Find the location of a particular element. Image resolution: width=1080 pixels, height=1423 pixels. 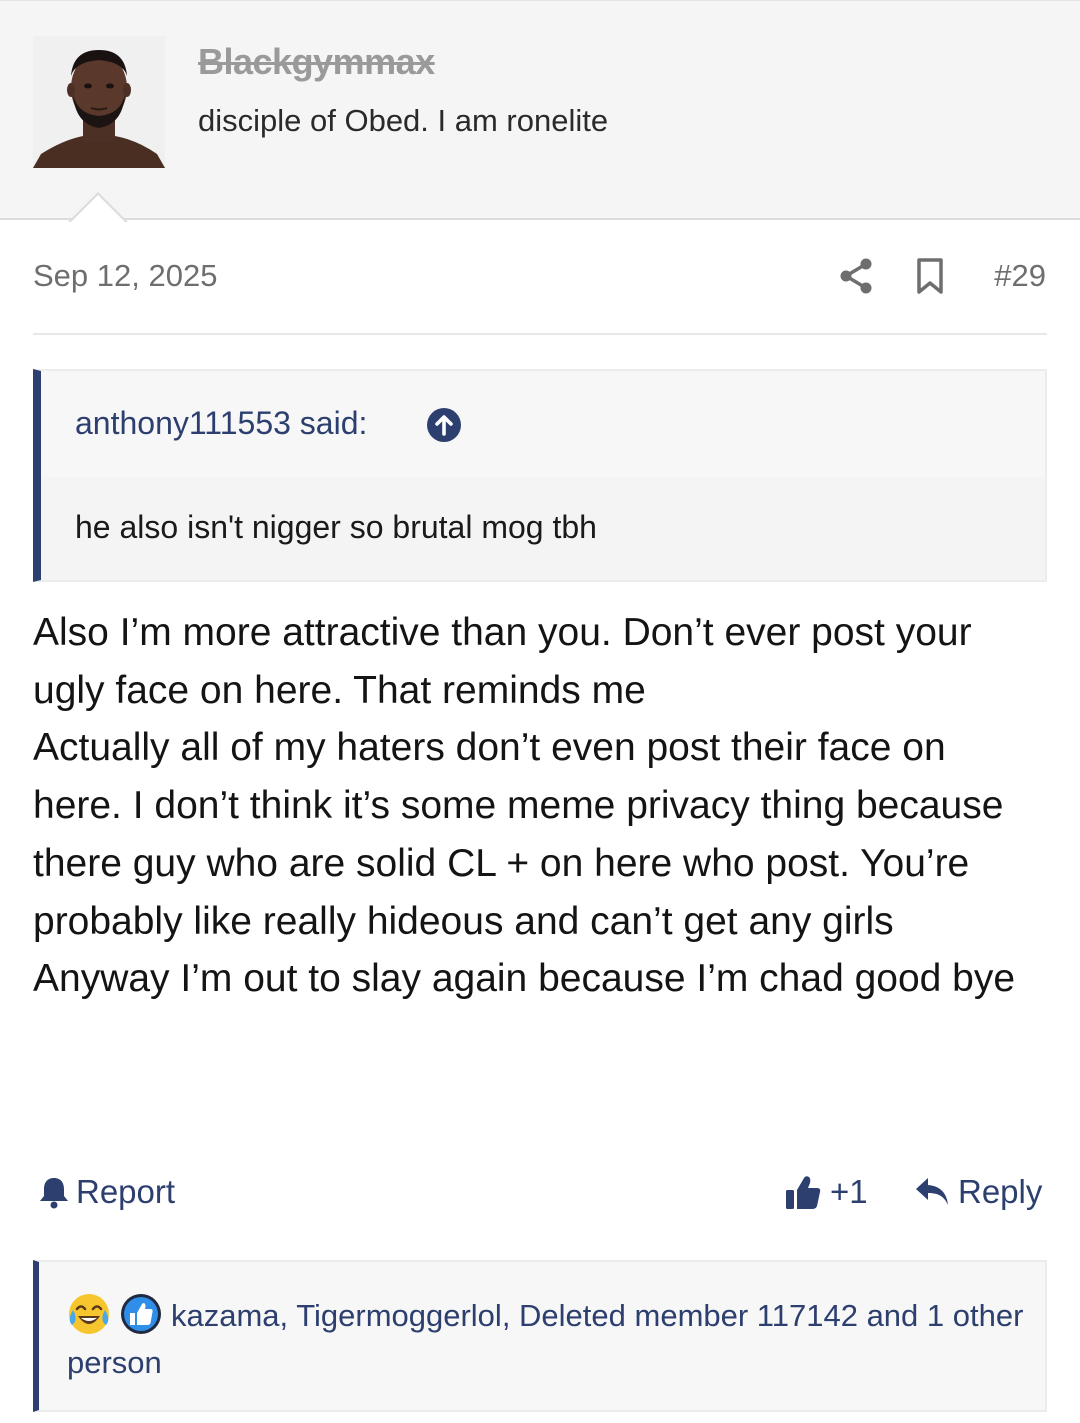

like-button: +1 is located at coordinates (826, 1192).